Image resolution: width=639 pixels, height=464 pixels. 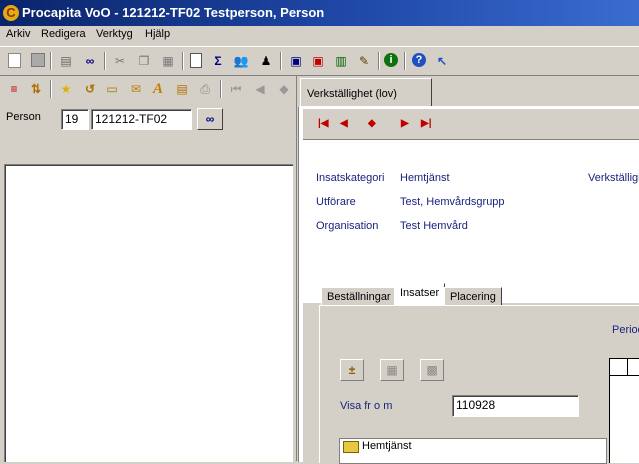 What do you see at coordinates (241, 61) in the screenshot?
I see `people-icon: 👥` at bounding box center [241, 61].